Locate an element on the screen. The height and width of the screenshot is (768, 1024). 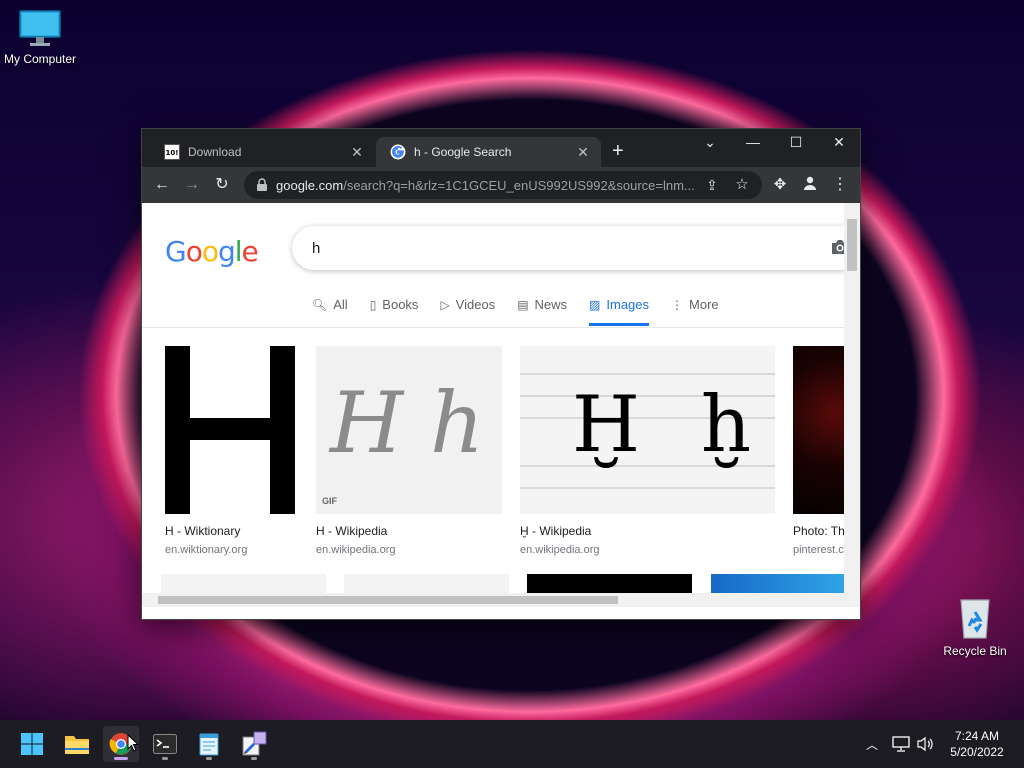
google-logo: Google is located at coordinates (212, 251).